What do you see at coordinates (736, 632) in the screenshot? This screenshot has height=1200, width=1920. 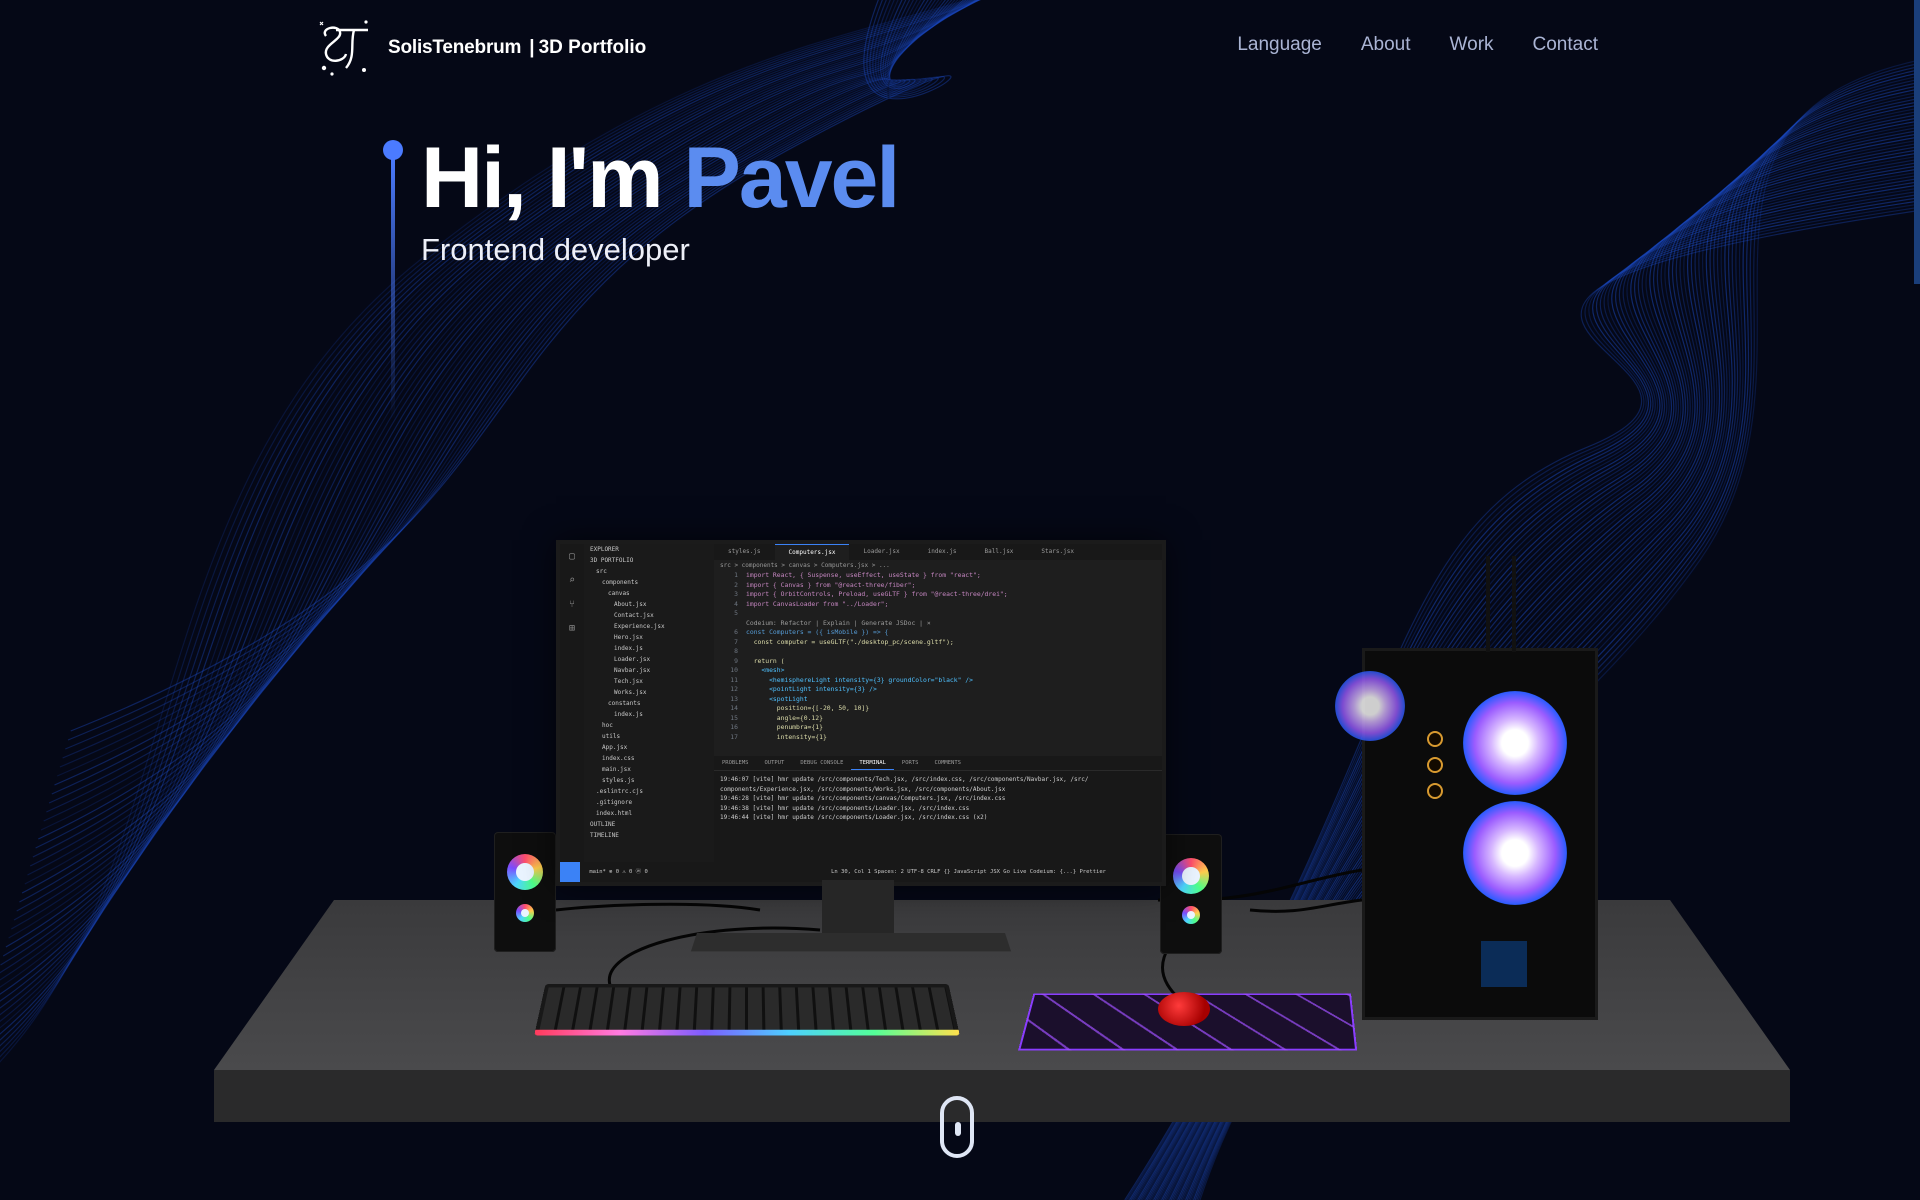 I see `line-number: 6` at bounding box center [736, 632].